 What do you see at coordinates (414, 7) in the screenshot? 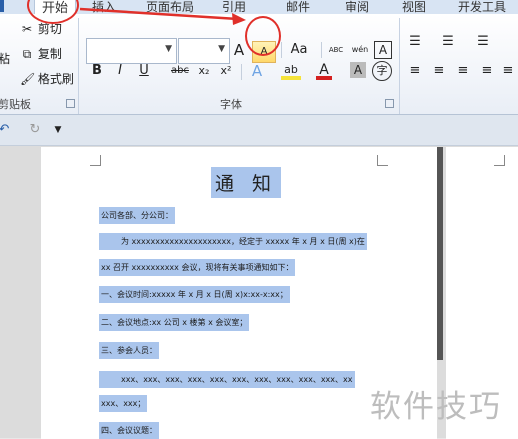
I see `tab-view: 视图` at bounding box center [414, 7].